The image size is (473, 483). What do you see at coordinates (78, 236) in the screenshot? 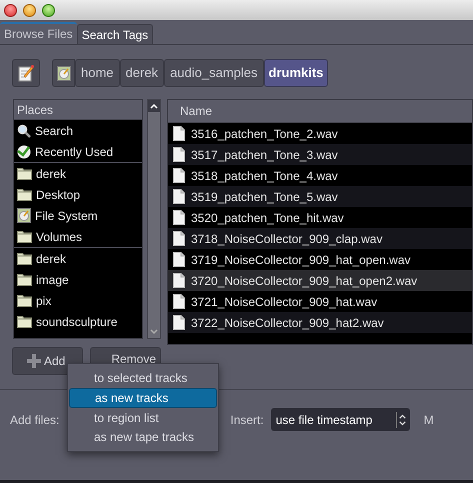
I see `place-item: Volumes` at bounding box center [78, 236].